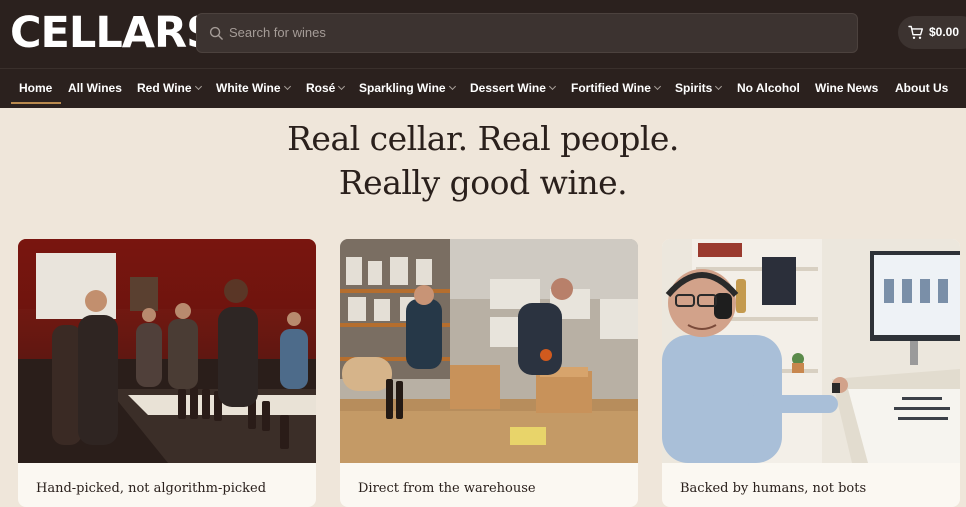 The image size is (966, 507). I want to click on nav-item-about-us: About Us, so click(921, 88).